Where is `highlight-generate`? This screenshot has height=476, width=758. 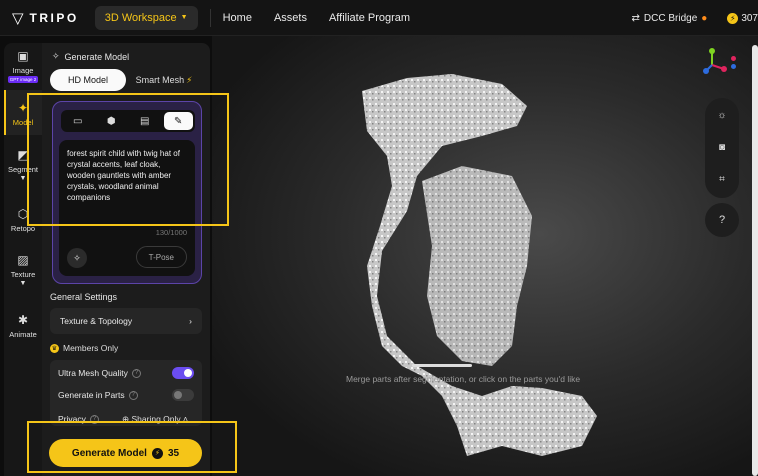
highlight-generate is located at coordinates (132, 447).